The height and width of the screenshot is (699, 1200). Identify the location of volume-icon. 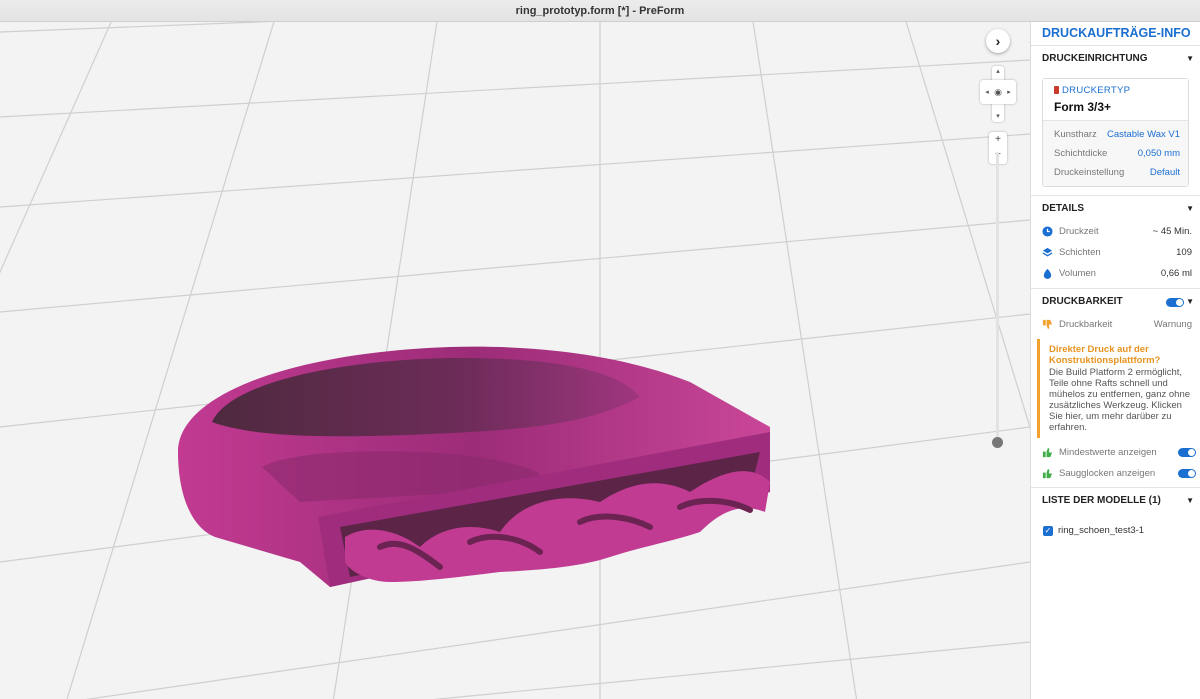
(1047, 273).